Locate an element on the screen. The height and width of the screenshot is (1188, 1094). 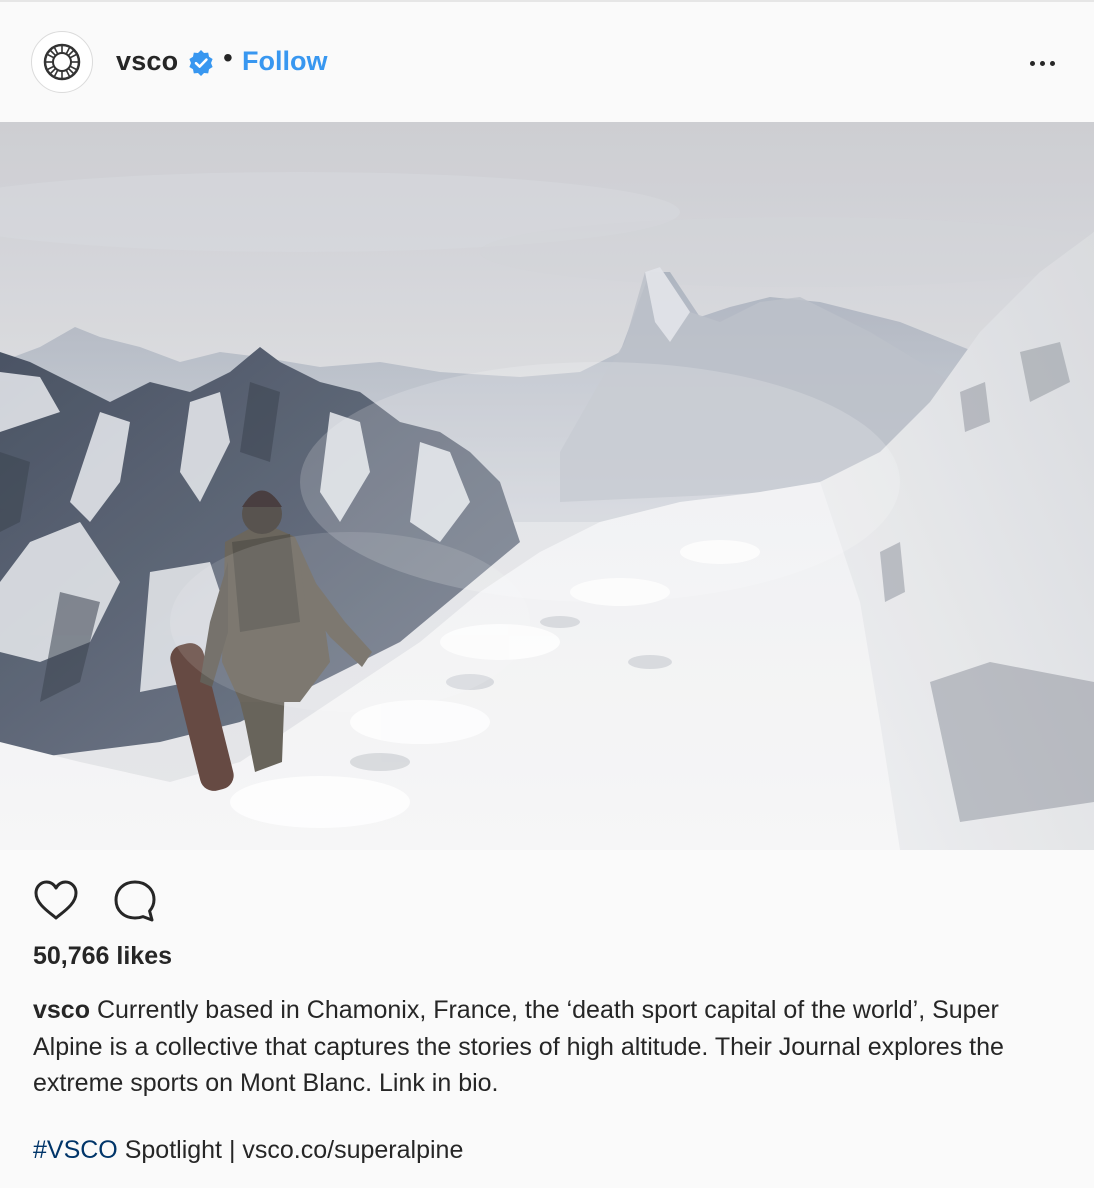
comment-icon is located at coordinates (135, 901).